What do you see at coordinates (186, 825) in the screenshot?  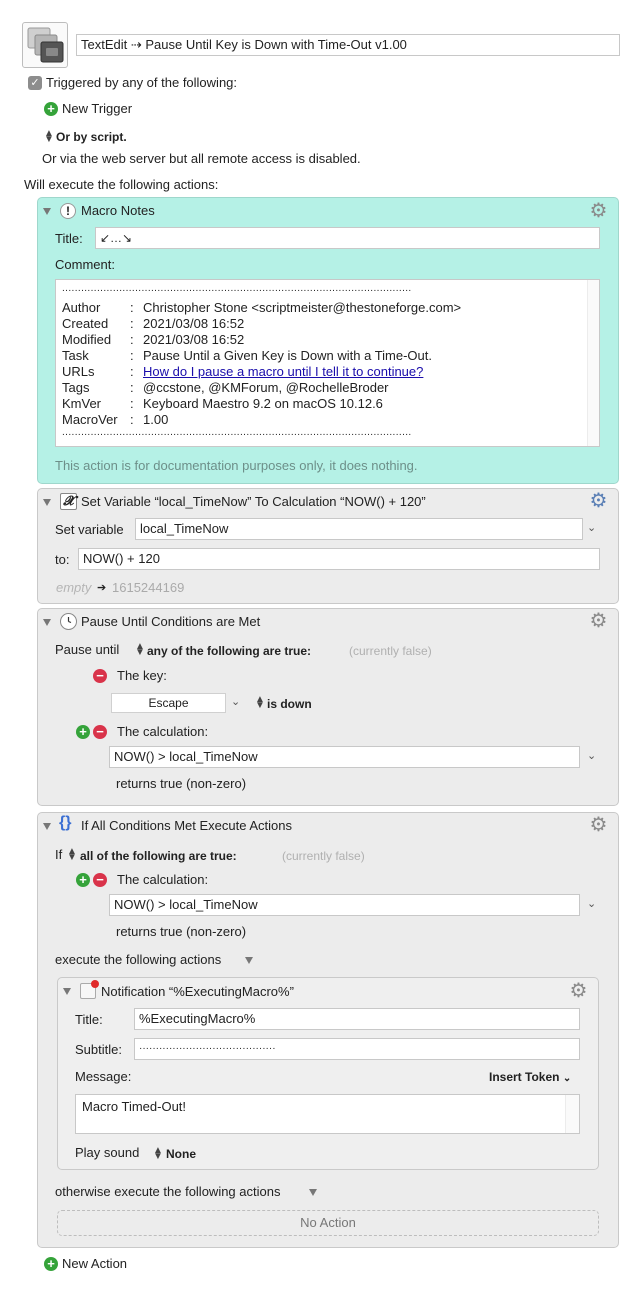 I see `action-title: If All Conditions Met Execute Actions` at bounding box center [186, 825].